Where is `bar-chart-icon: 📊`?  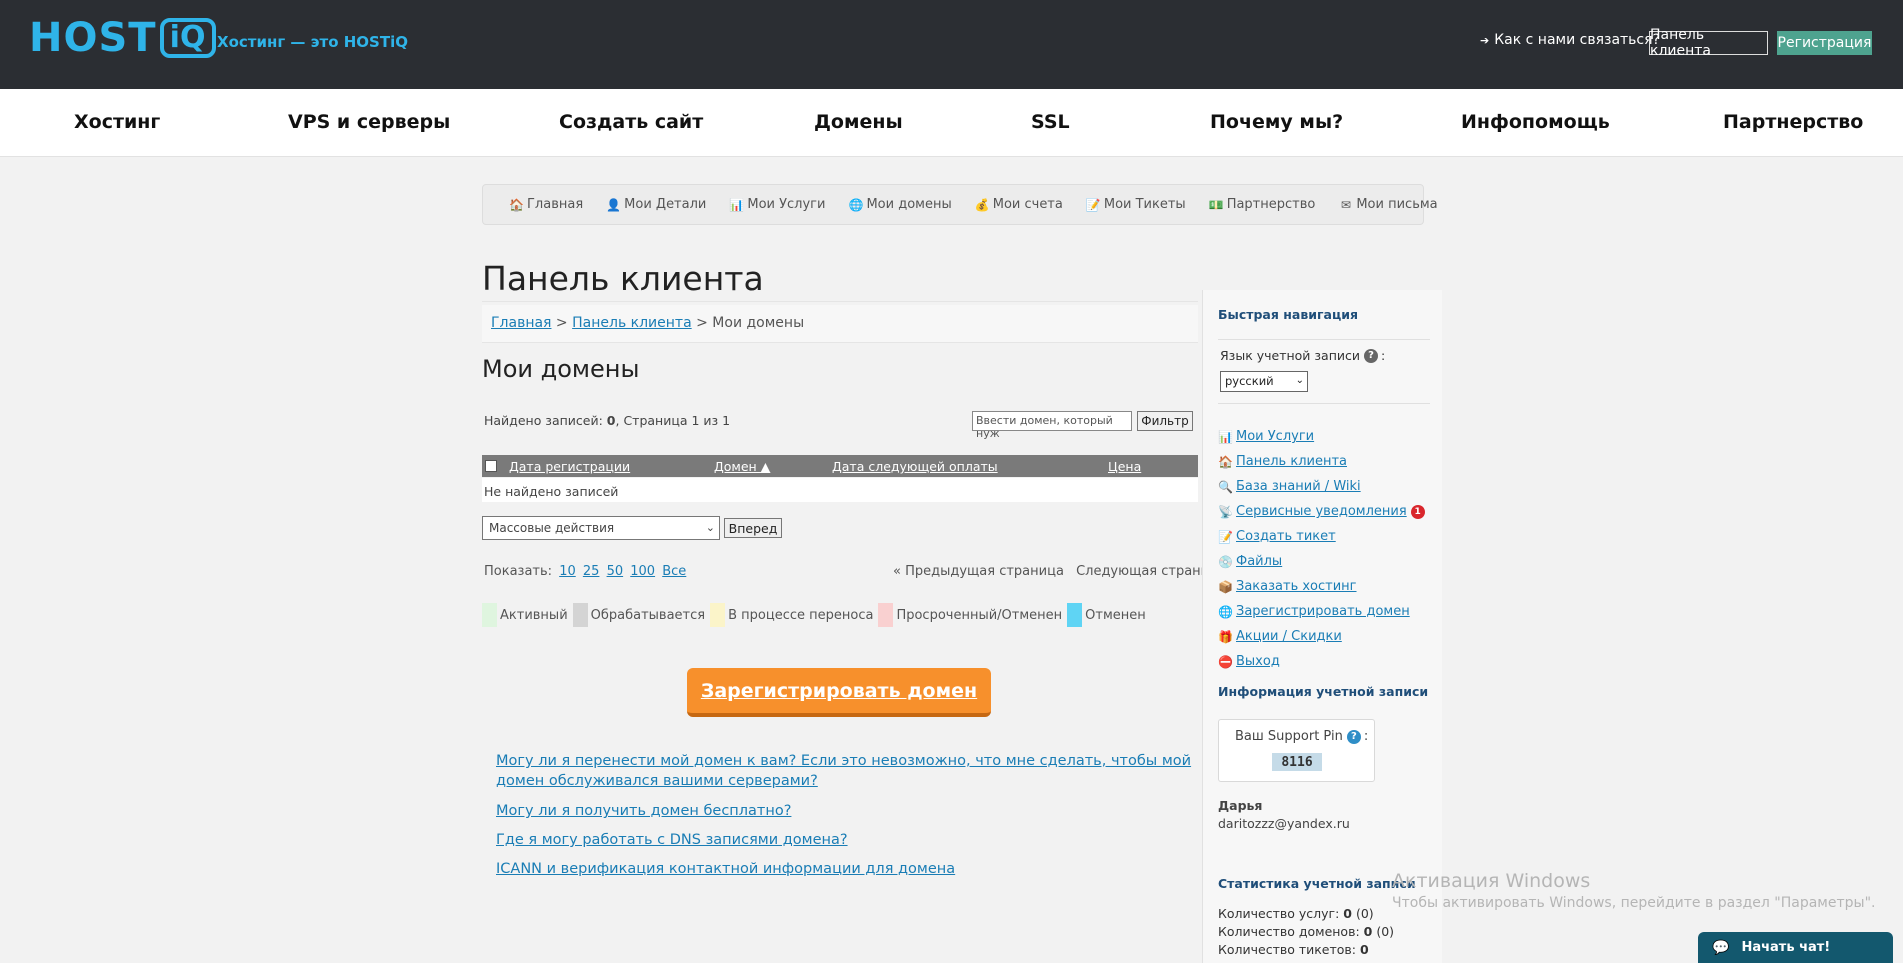
bar-chart-icon: 📊 is located at coordinates (1225, 436).